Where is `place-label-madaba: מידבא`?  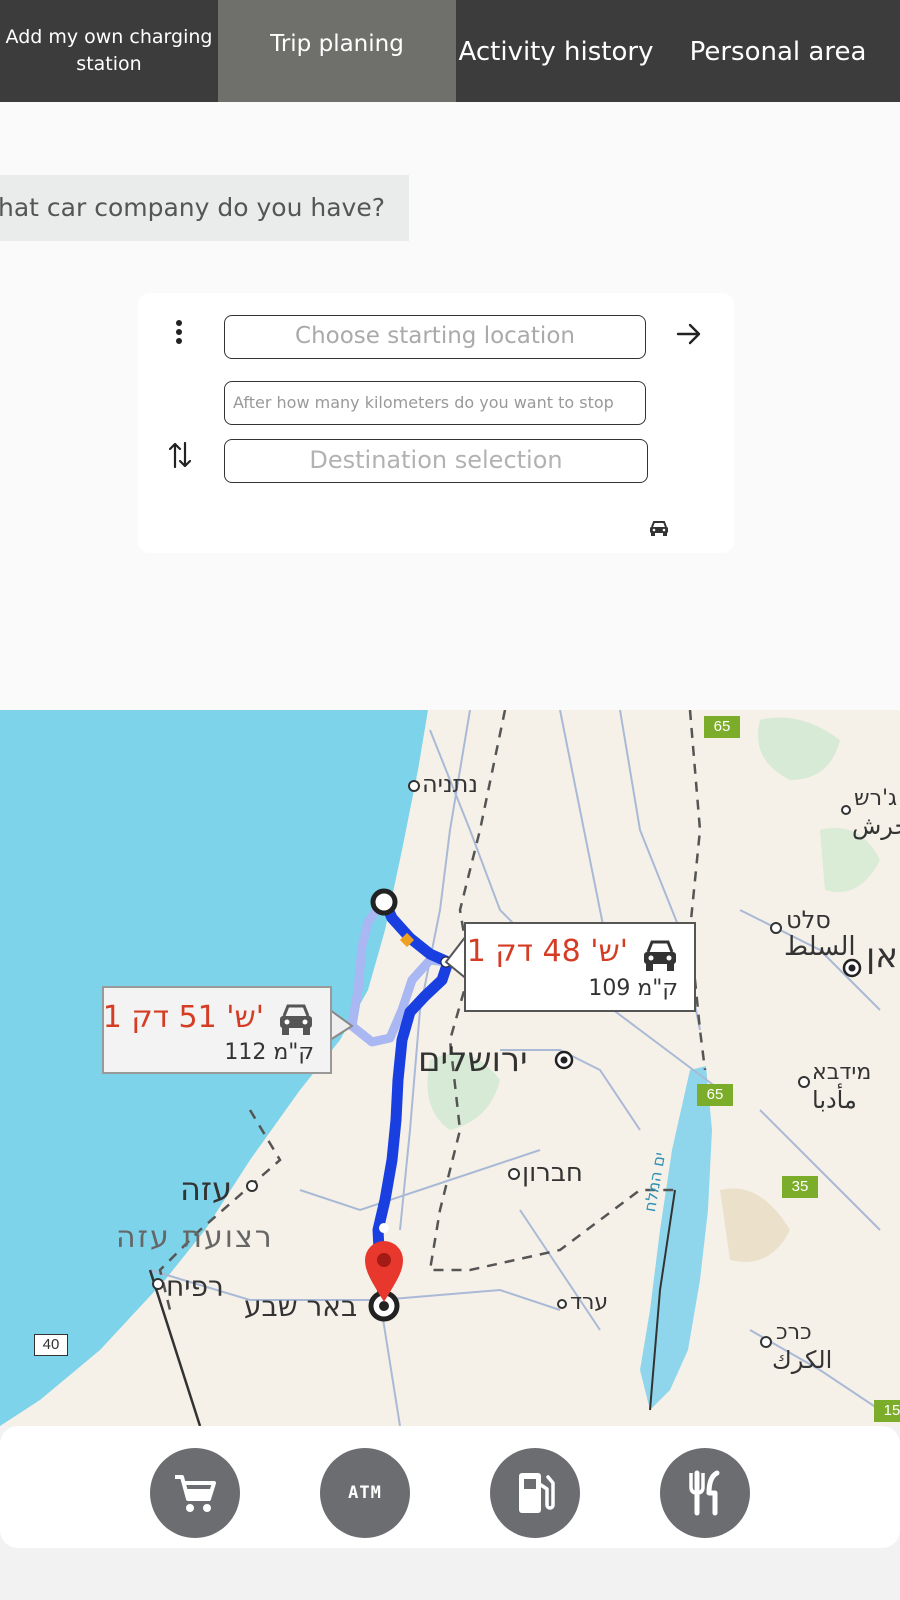 place-label-madaba: מידבא is located at coordinates (842, 1072).